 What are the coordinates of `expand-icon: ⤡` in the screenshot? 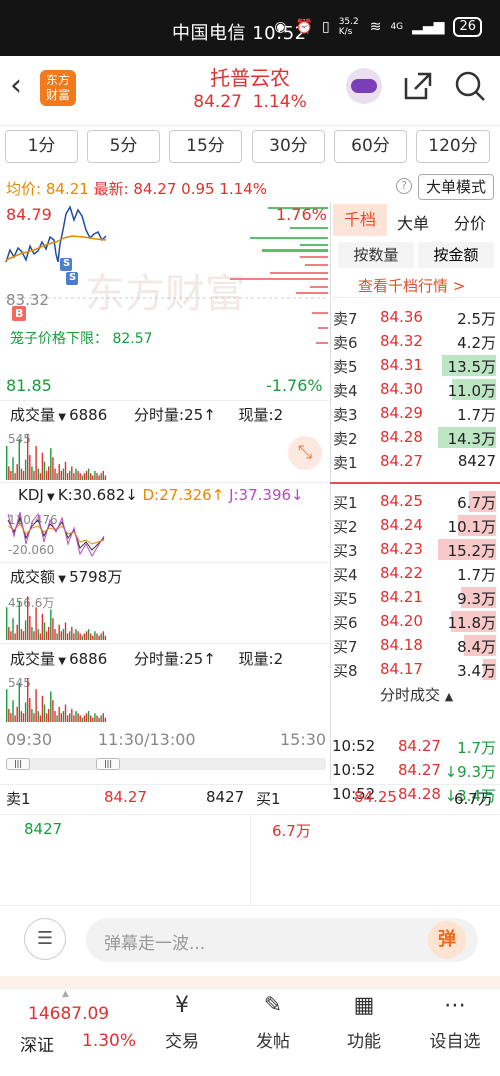 It's located at (305, 453).